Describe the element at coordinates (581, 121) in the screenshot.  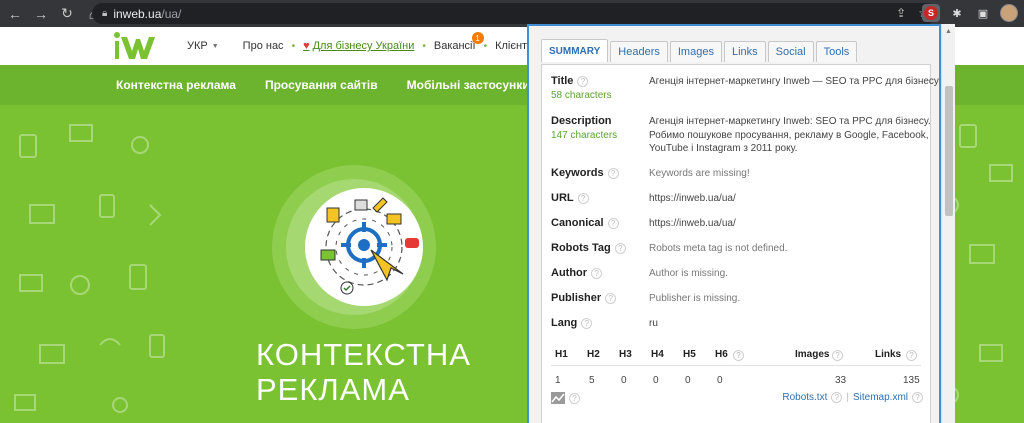
I see `description-label: Description` at that location.